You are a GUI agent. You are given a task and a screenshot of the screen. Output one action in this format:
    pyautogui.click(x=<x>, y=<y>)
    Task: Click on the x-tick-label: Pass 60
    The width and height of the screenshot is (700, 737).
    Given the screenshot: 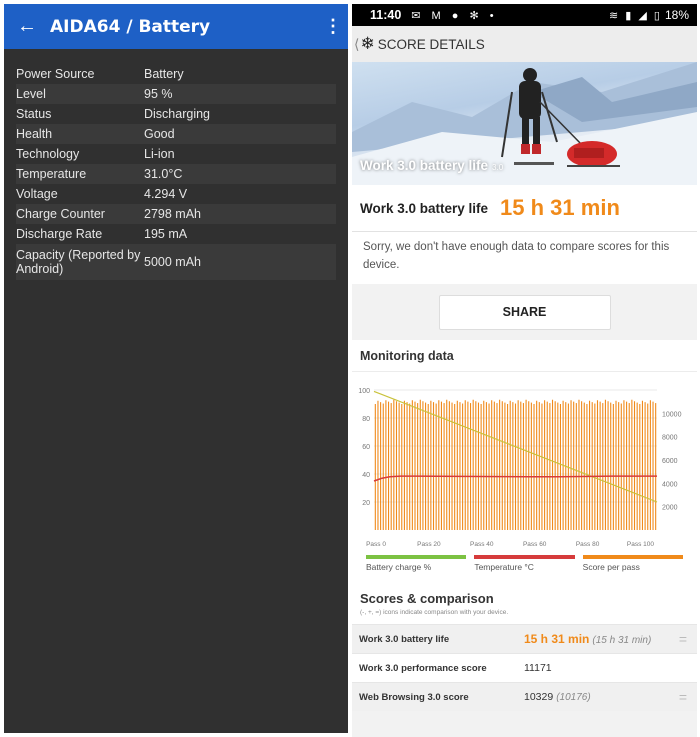 What is the action you would take?
    pyautogui.click(x=535, y=544)
    